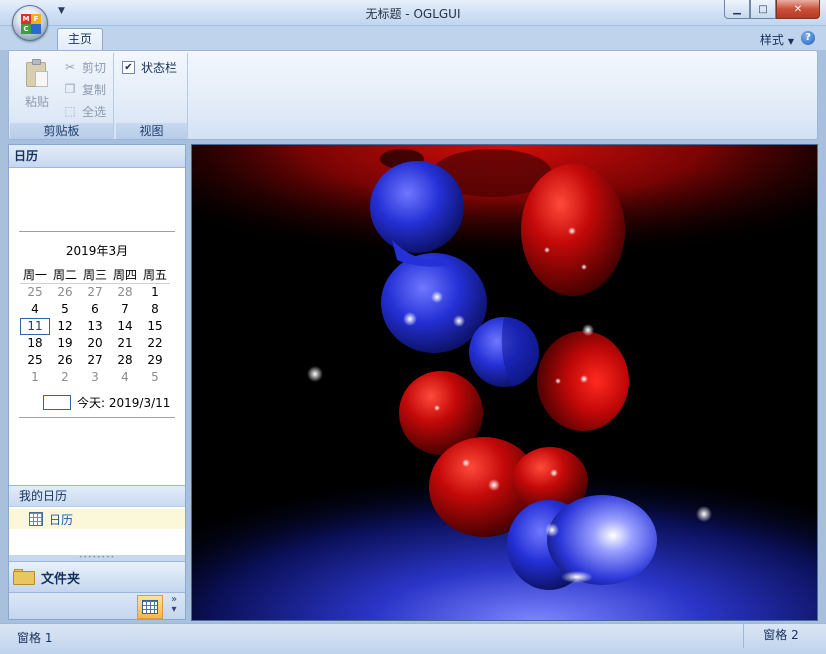 Image resolution: width=826 pixels, height=654 pixels. I want to click on calendar-bottom-rule, so click(97, 417).